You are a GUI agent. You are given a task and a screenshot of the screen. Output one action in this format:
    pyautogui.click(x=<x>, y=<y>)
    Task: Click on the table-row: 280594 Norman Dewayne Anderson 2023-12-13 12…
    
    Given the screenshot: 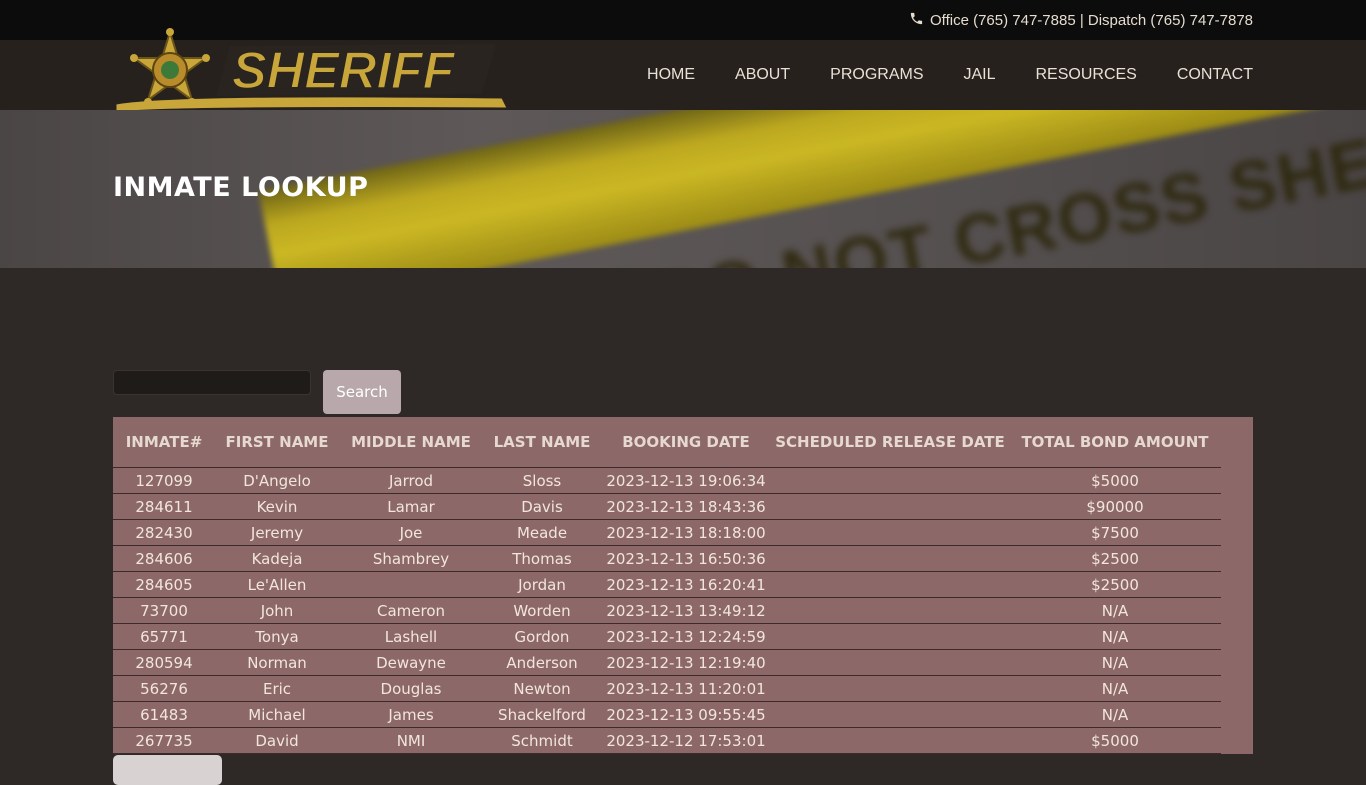 What is the action you would take?
    pyautogui.click(x=667, y=662)
    